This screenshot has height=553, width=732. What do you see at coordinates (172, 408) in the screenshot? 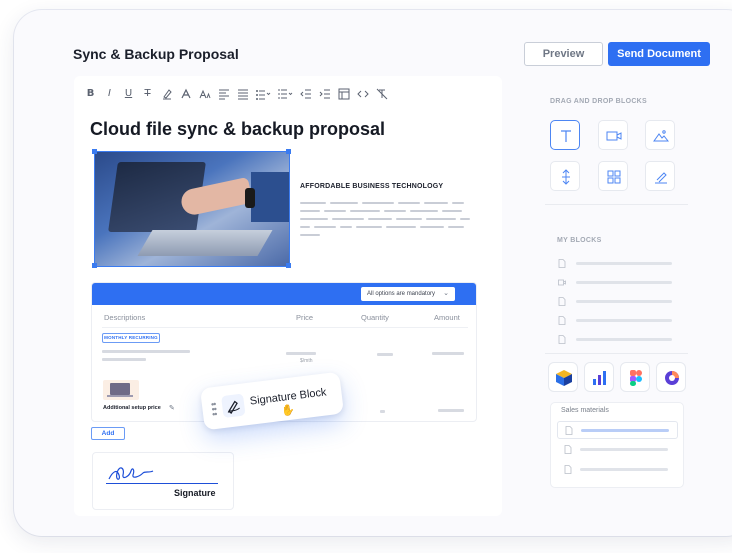
I see `edit-pencil-icon: ✎` at bounding box center [172, 408].